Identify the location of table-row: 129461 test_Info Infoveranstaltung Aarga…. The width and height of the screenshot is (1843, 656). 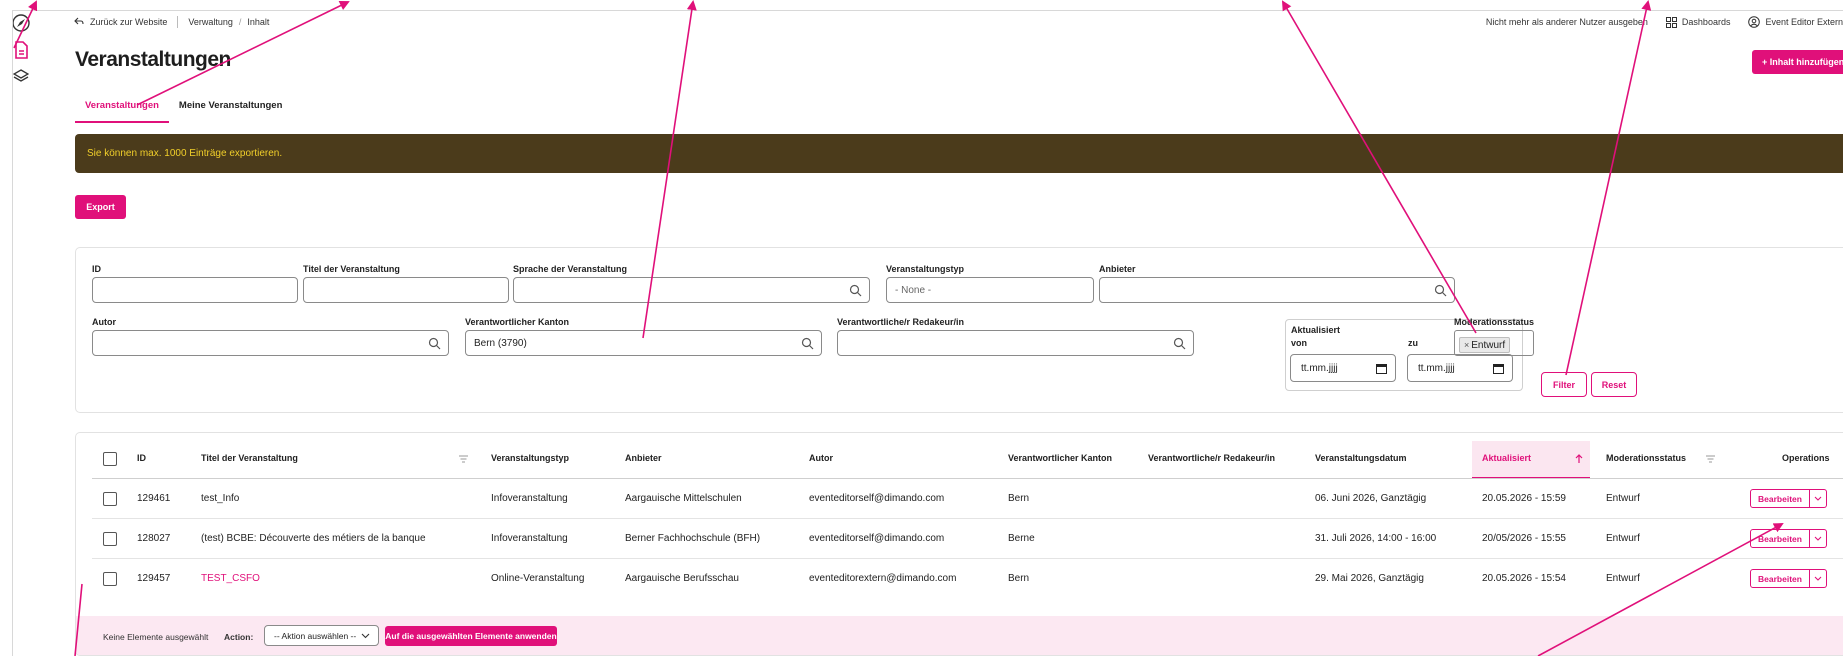
(959, 499).